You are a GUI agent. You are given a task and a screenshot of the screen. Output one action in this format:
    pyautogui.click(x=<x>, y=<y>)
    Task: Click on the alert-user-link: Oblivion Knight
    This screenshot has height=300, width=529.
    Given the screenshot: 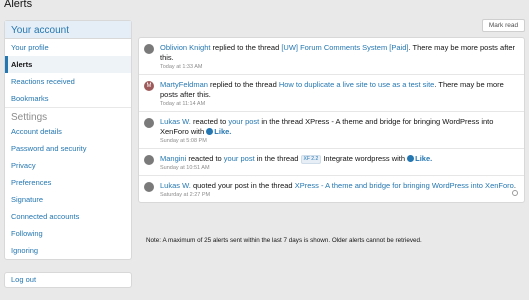 What is the action you would take?
    pyautogui.click(x=185, y=47)
    